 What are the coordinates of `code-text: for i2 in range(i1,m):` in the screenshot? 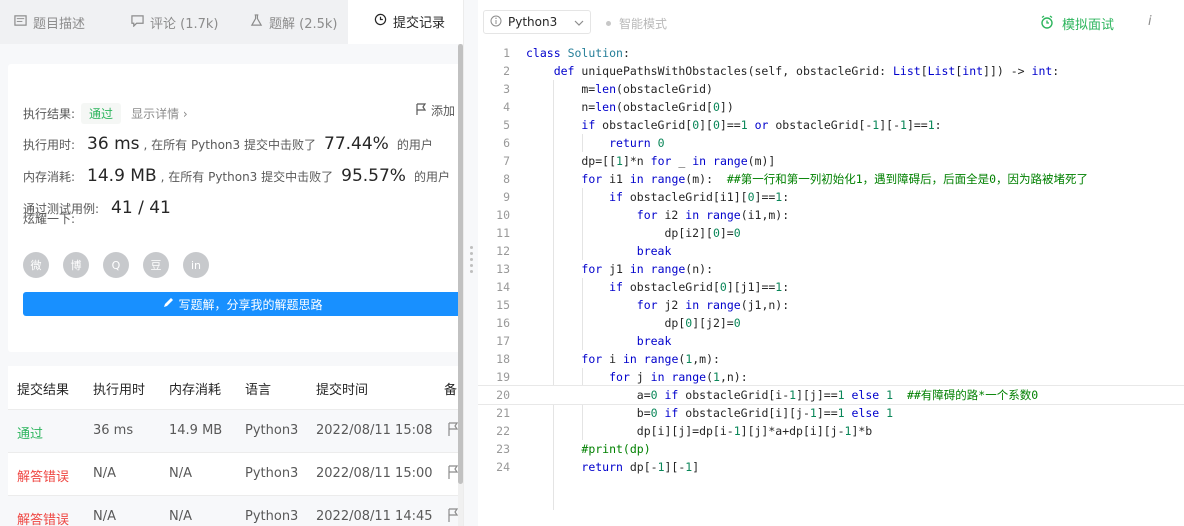 It's located at (713, 215).